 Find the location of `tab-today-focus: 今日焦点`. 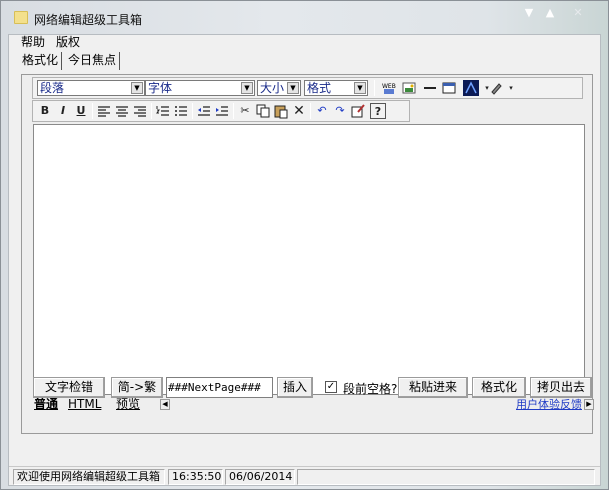

tab-today-focus: 今日焦点 is located at coordinates (93, 61).